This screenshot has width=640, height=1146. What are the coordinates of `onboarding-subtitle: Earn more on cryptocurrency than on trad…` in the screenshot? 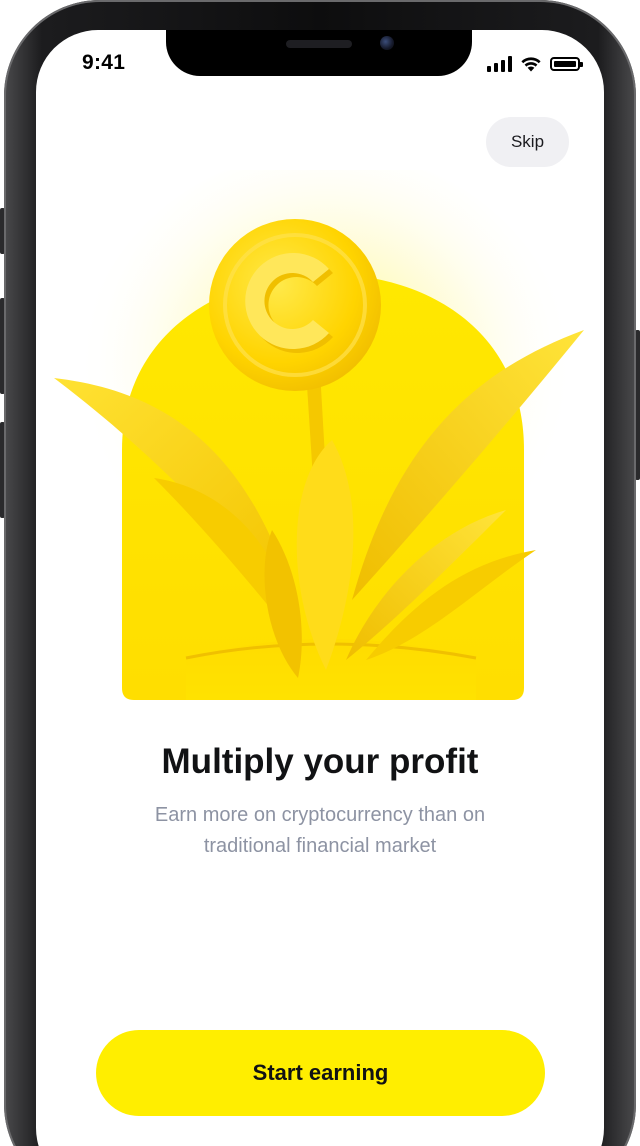 It's located at (320, 830).